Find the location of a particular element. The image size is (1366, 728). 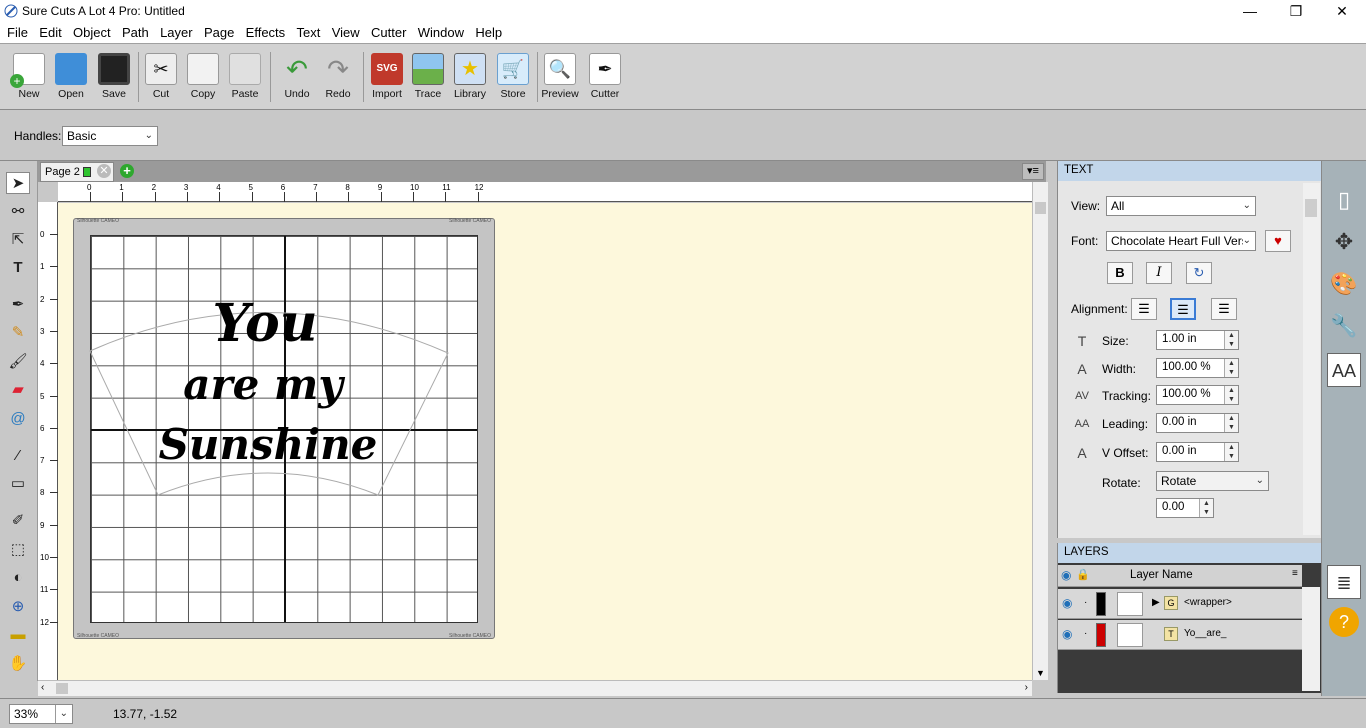

pen-tool-icon: ✒ is located at coordinates (18, 305).